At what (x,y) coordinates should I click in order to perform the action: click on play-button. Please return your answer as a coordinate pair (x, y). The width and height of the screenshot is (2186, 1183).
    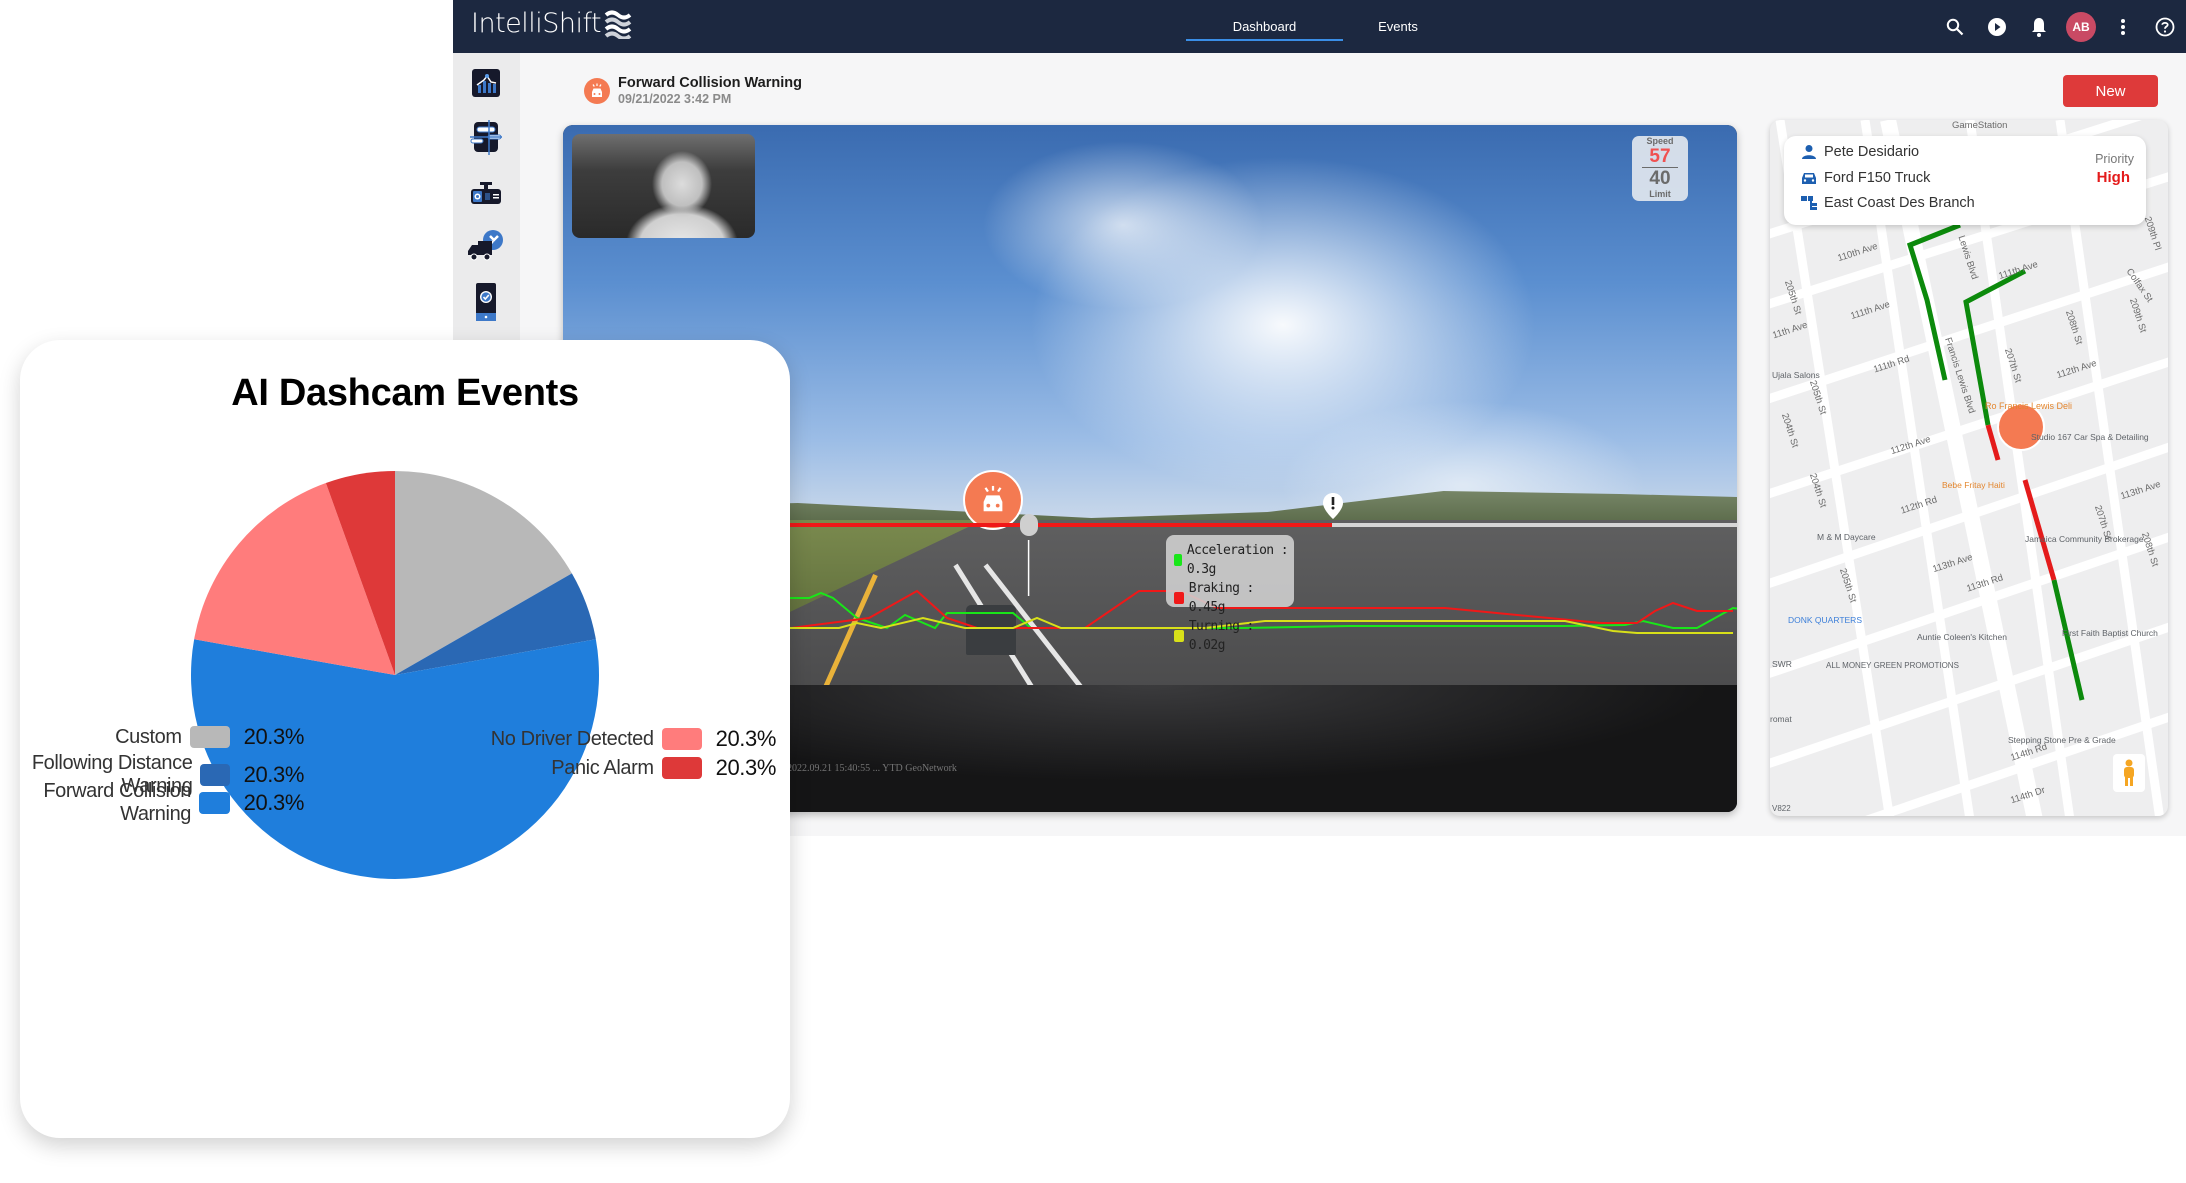
    Looking at the image, I should click on (1997, 26).